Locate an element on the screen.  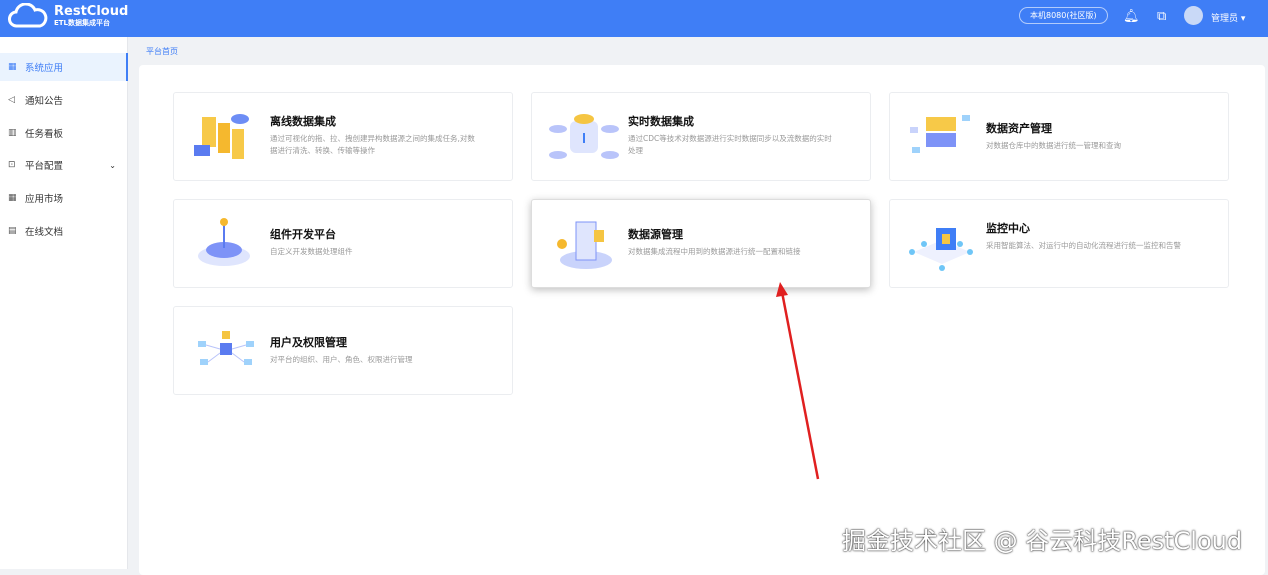
sidebar-item-platform-config: ⊡ 平台配置 ⌄ is located at coordinates (64, 165).